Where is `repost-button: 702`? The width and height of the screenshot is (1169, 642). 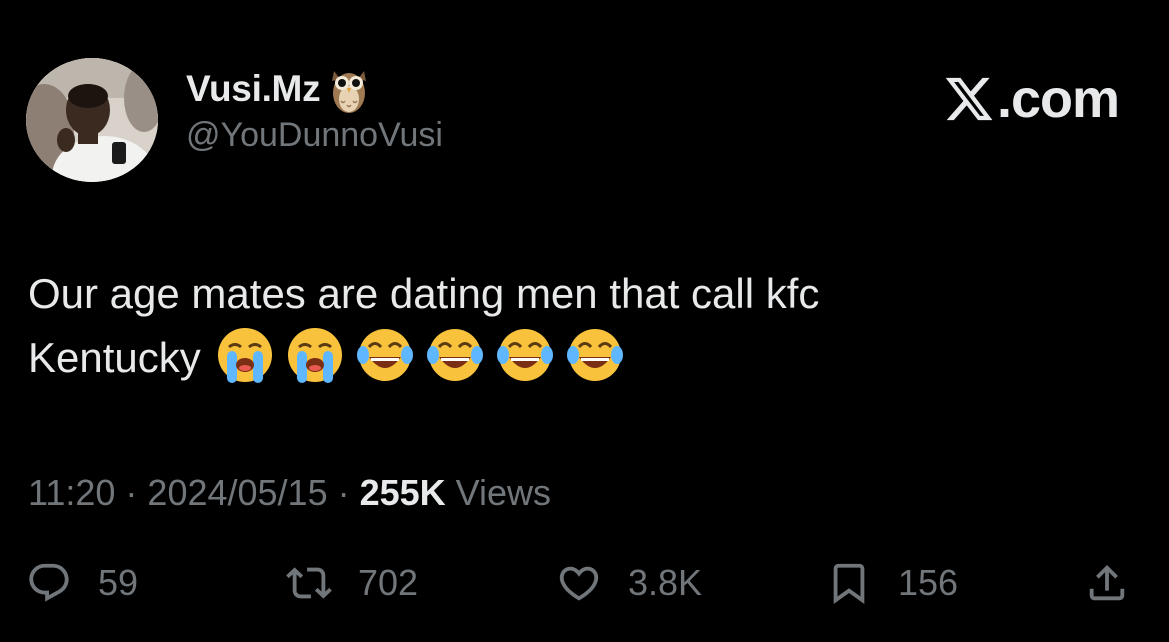
repost-button: 702 is located at coordinates (352, 583).